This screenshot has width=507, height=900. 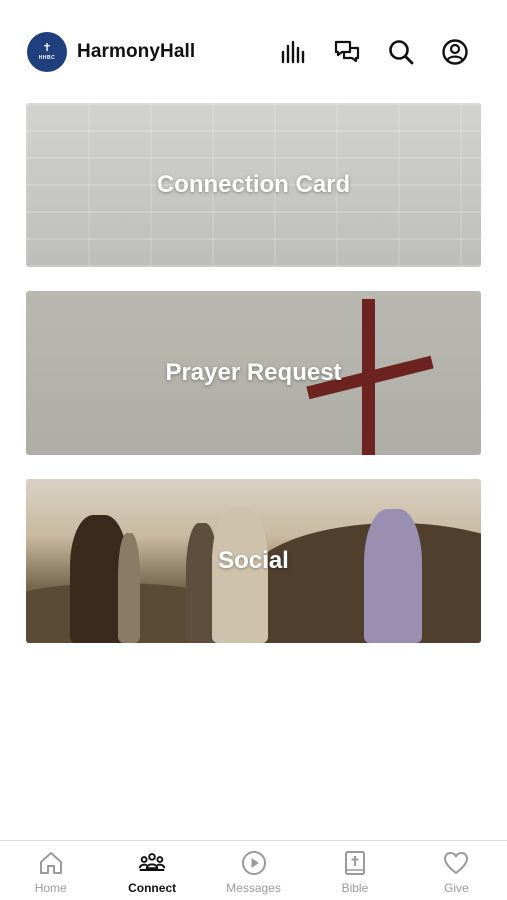 What do you see at coordinates (47, 48) in the screenshot?
I see `logo-cross: ✝` at bounding box center [47, 48].